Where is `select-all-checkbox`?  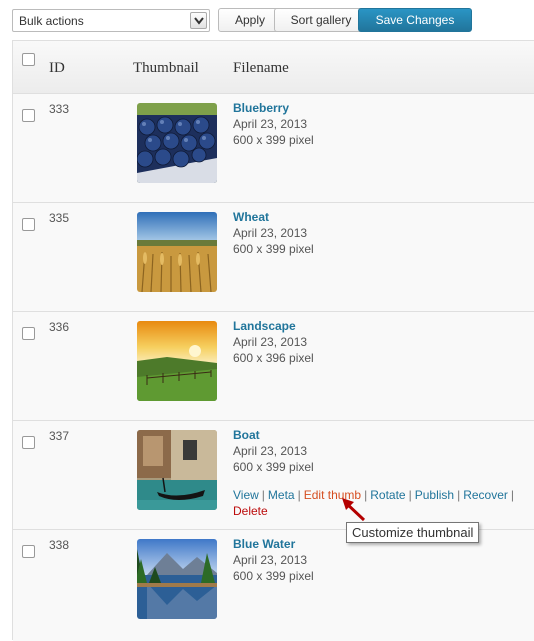
select-all-checkbox is located at coordinates (28, 59).